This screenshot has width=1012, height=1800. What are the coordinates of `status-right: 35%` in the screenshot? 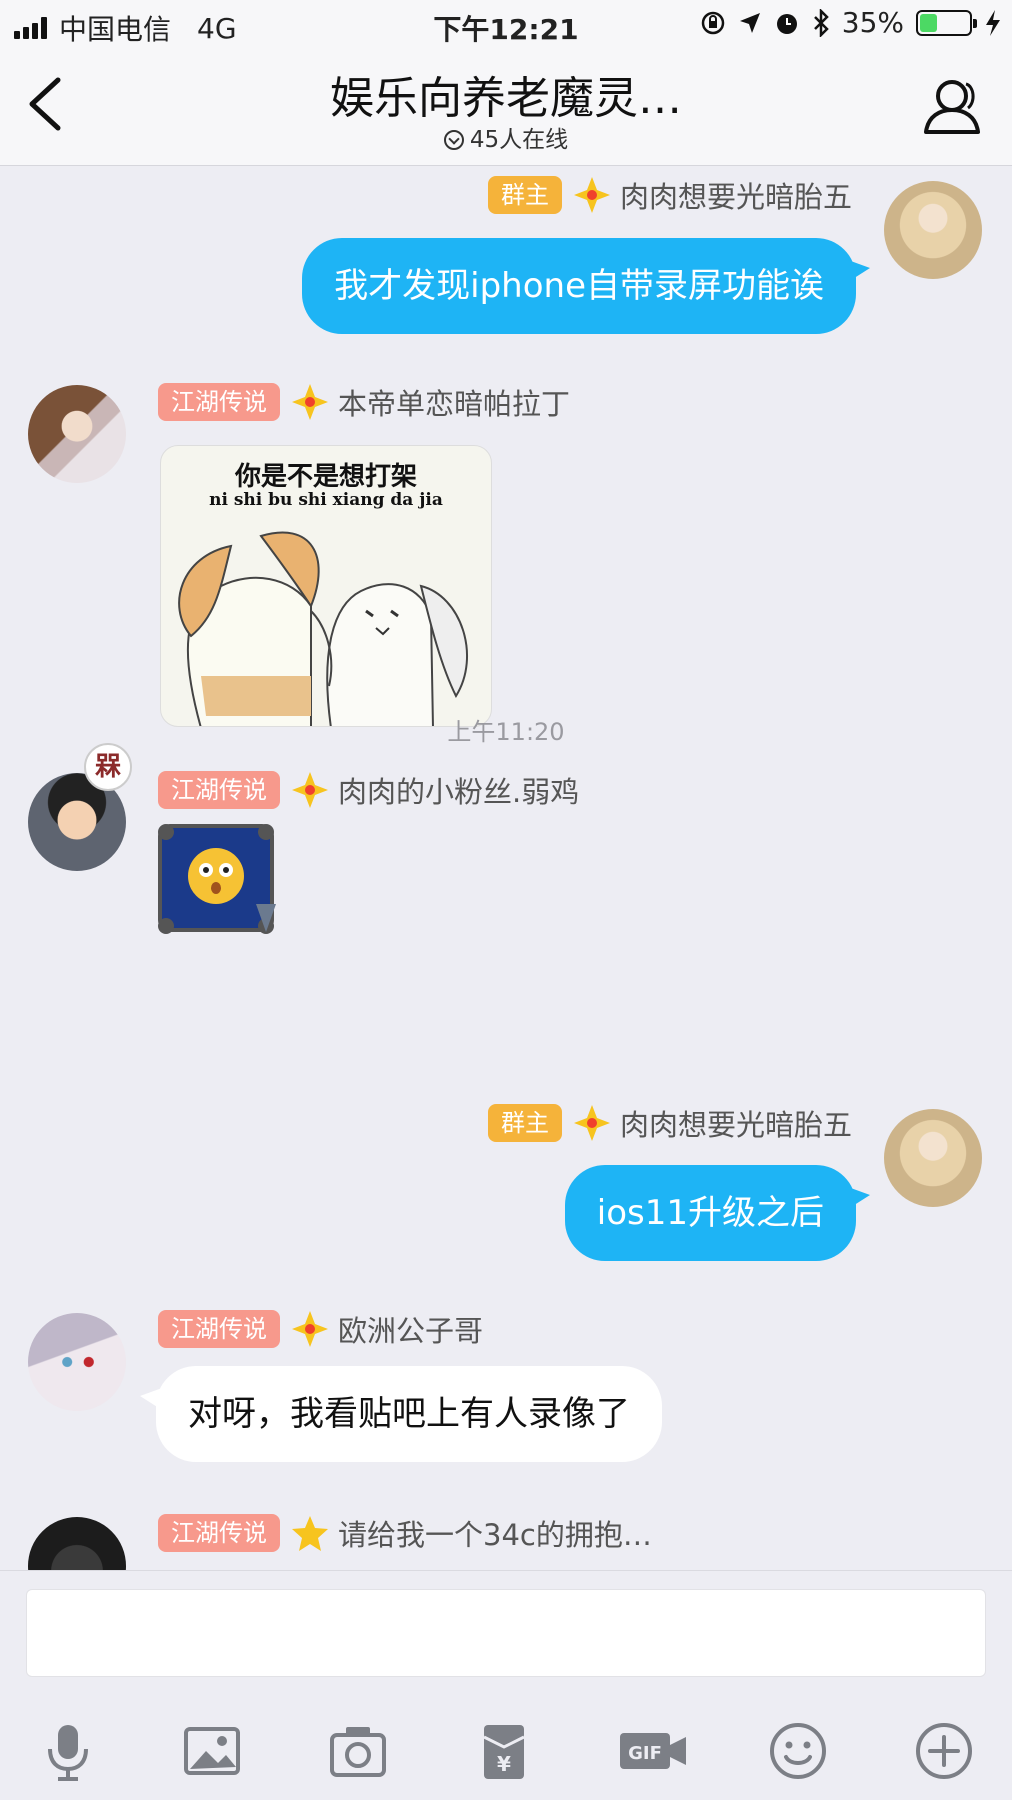 It's located at (851, 22).